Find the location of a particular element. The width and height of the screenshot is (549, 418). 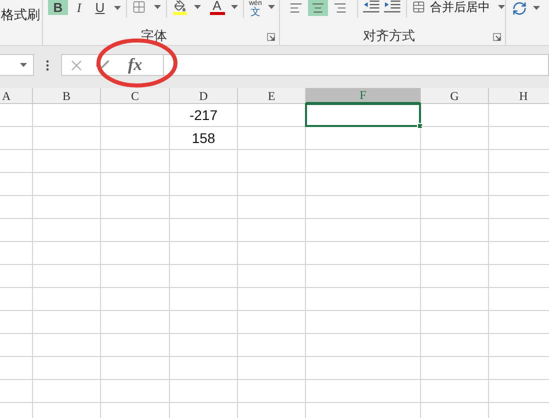

formula-input is located at coordinates (356, 65).